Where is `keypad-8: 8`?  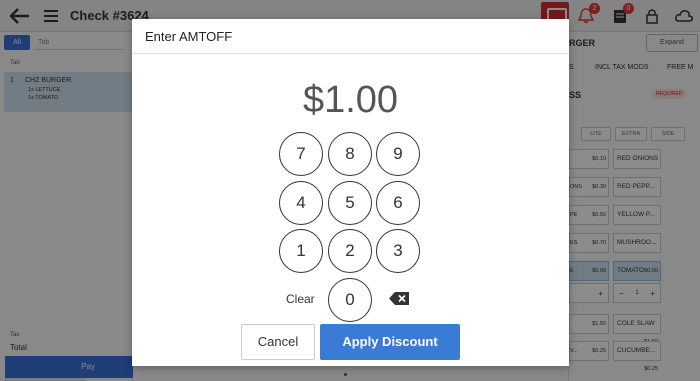
keypad-8: 8 is located at coordinates (350, 154).